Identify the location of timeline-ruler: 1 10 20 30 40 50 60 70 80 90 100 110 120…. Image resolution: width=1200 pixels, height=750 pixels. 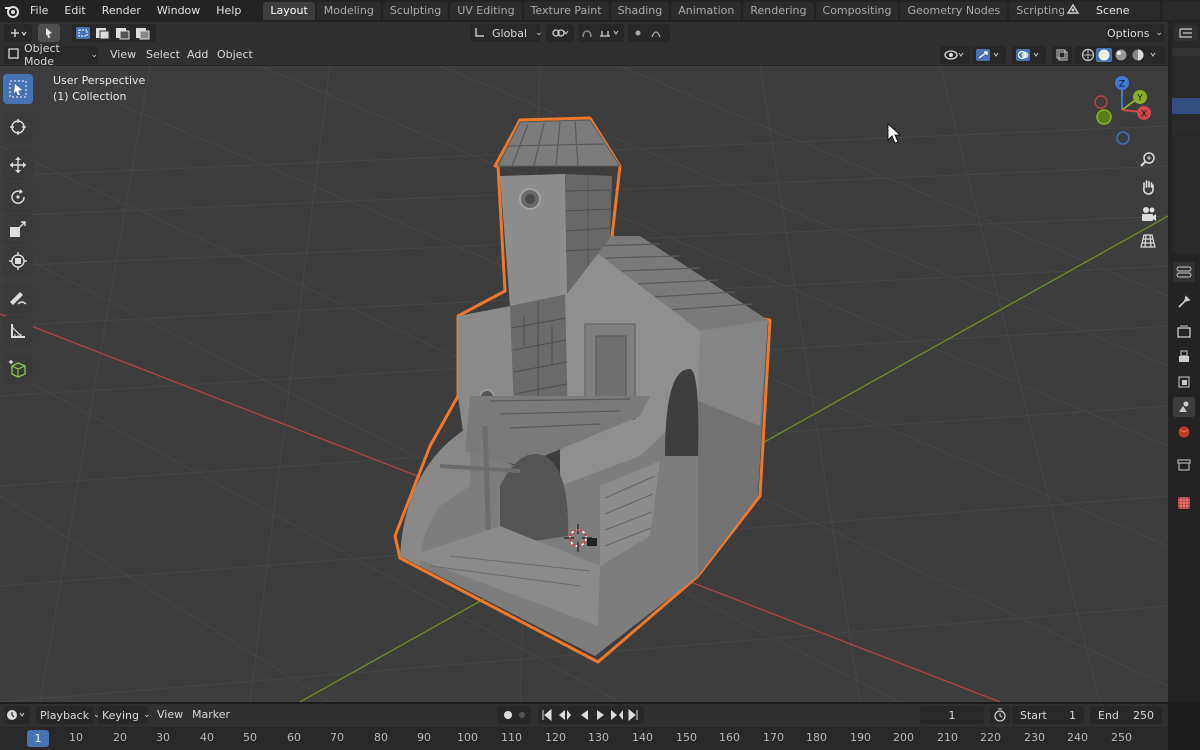
(584, 738).